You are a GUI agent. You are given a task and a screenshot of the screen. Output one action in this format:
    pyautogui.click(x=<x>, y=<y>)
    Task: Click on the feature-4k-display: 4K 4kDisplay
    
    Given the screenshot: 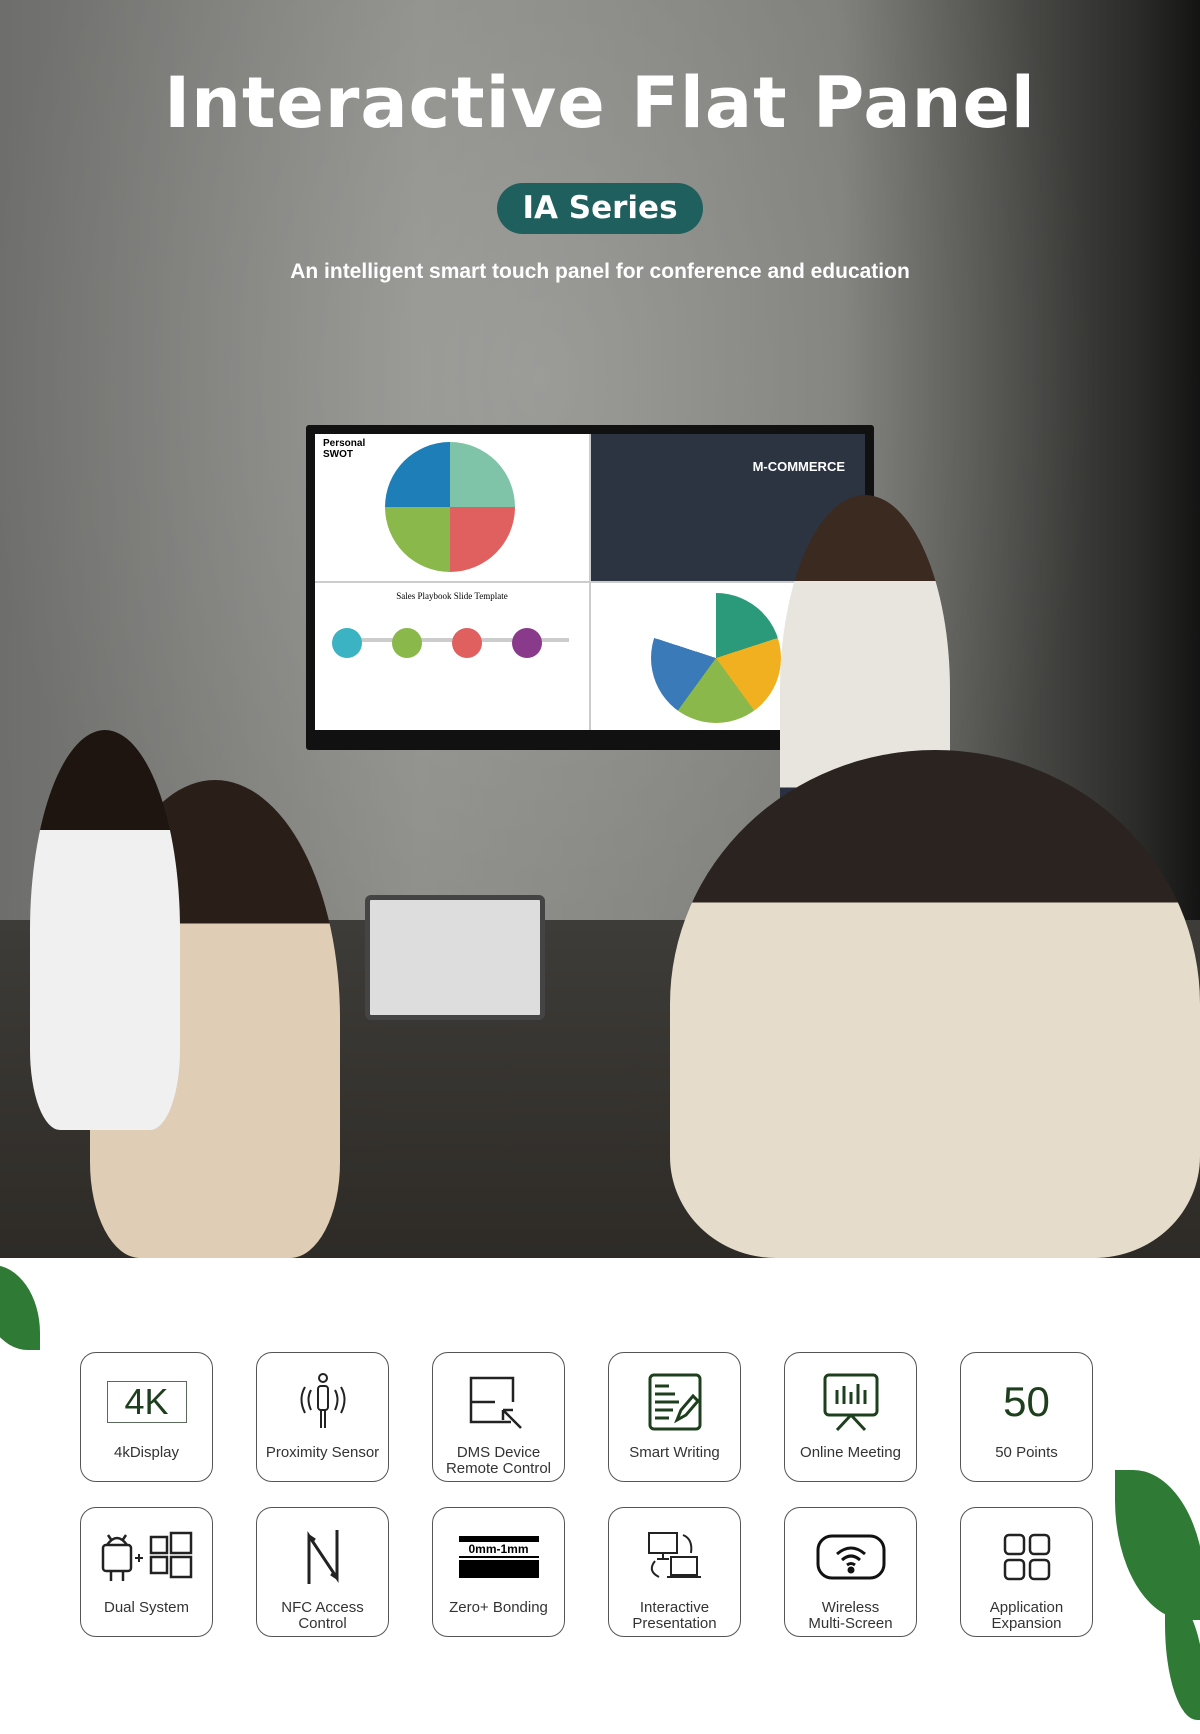 What is the action you would take?
    pyautogui.click(x=146, y=1417)
    